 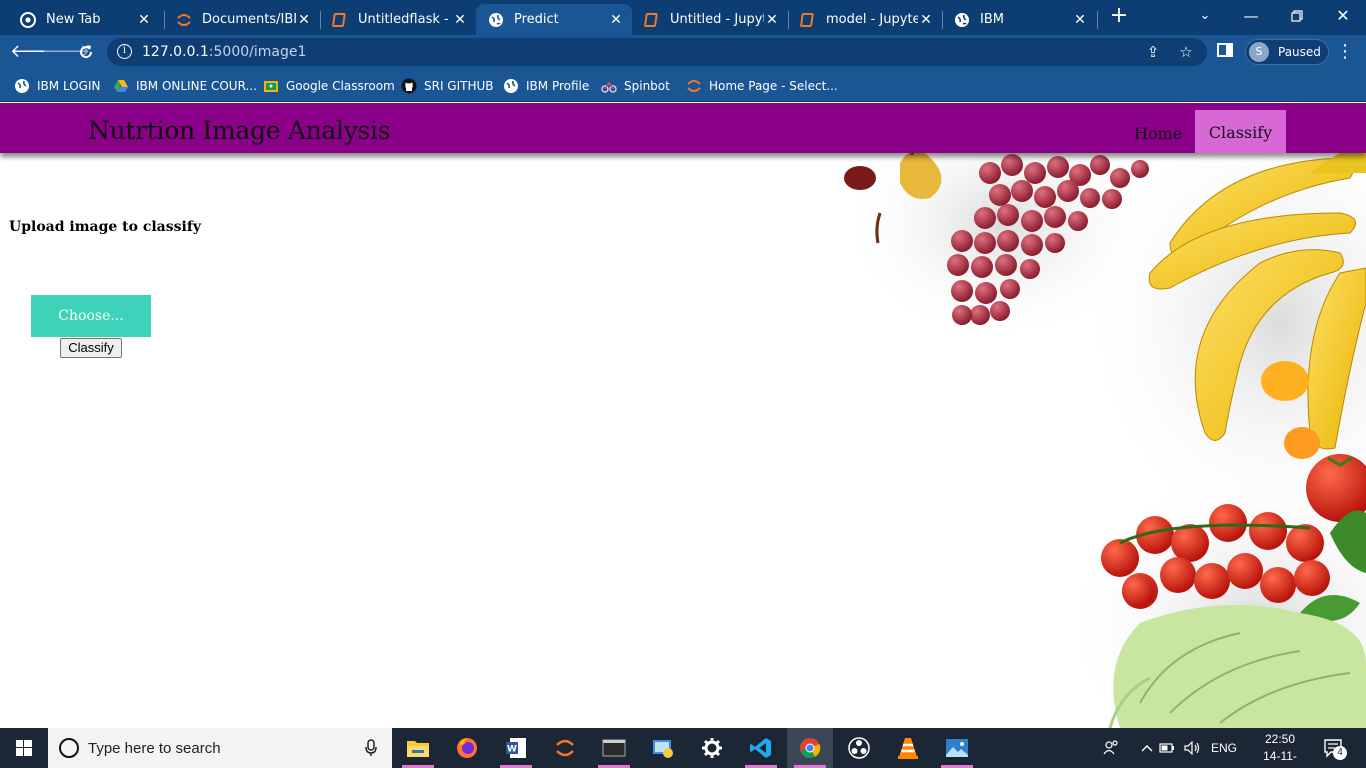 I want to click on bookmark-spinbot: Spinbot, so click(x=635, y=86).